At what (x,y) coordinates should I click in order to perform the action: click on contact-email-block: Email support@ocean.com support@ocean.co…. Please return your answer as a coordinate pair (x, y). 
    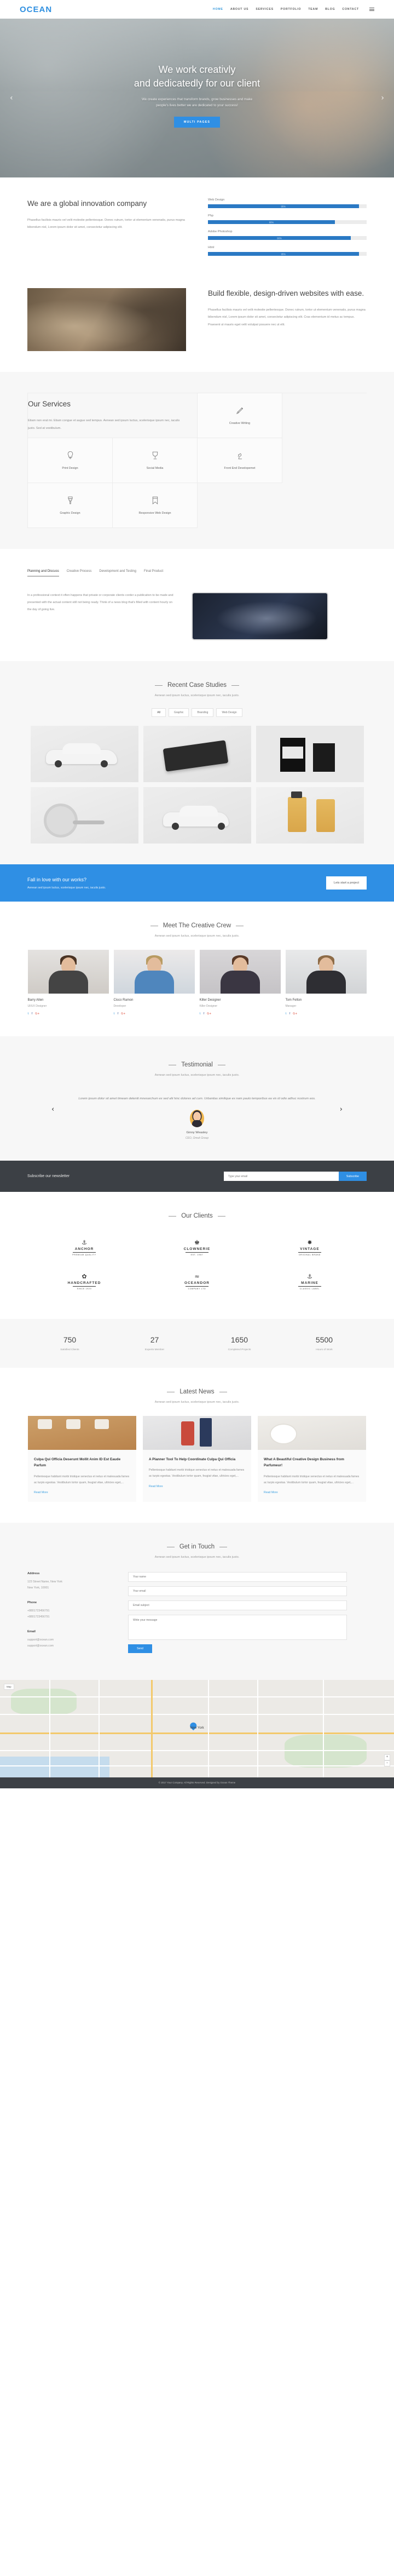
    Looking at the image, I should click on (68, 1640).